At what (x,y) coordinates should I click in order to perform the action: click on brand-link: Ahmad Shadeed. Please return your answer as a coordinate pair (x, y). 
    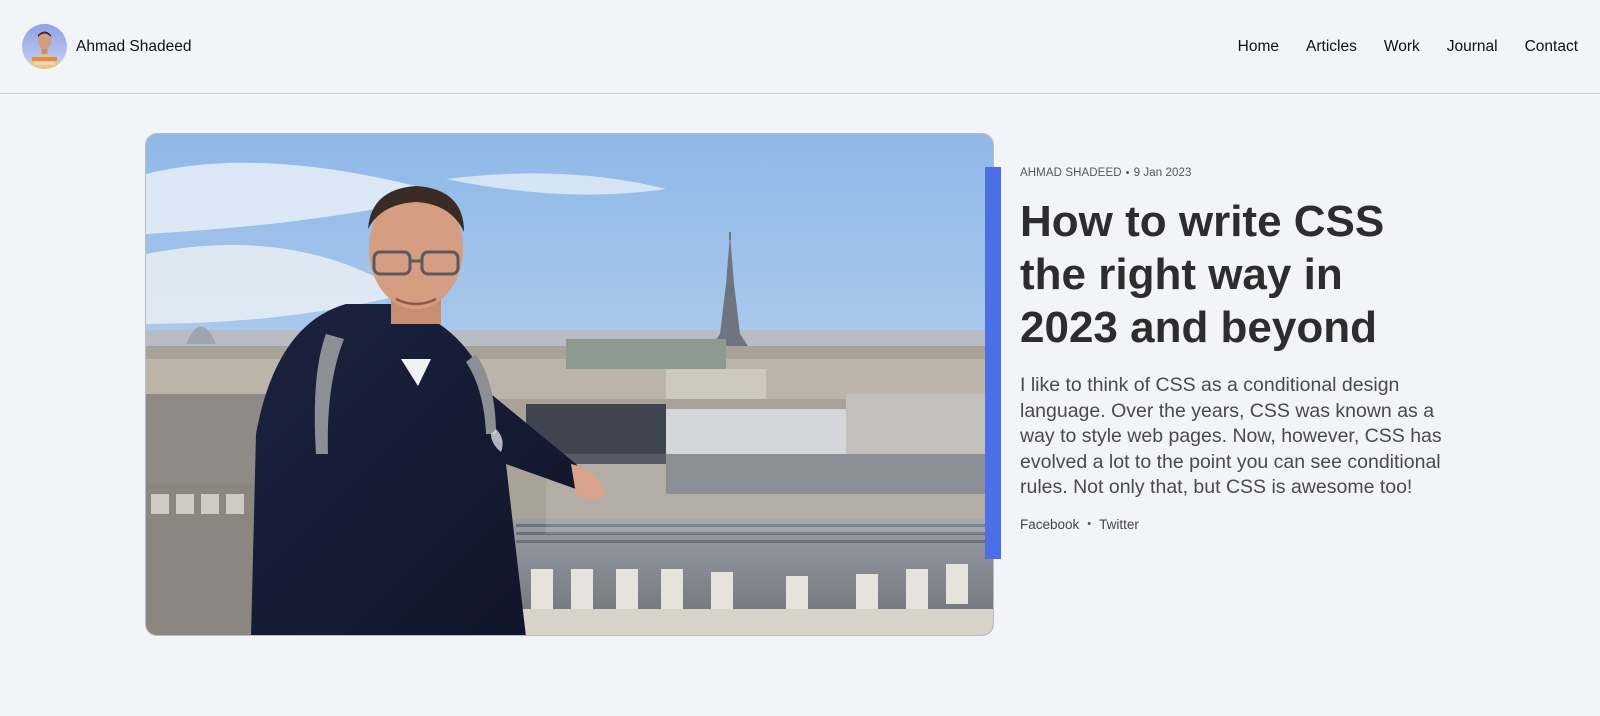
    Looking at the image, I should click on (106, 46).